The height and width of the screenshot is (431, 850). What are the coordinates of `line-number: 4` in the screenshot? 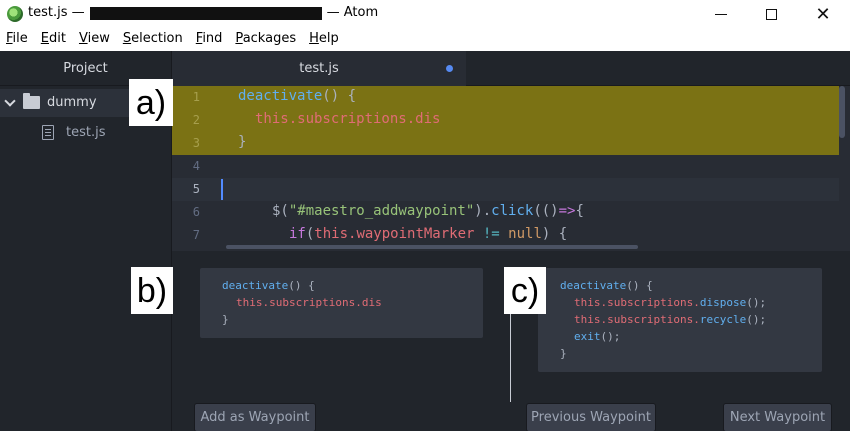 It's located at (196, 166).